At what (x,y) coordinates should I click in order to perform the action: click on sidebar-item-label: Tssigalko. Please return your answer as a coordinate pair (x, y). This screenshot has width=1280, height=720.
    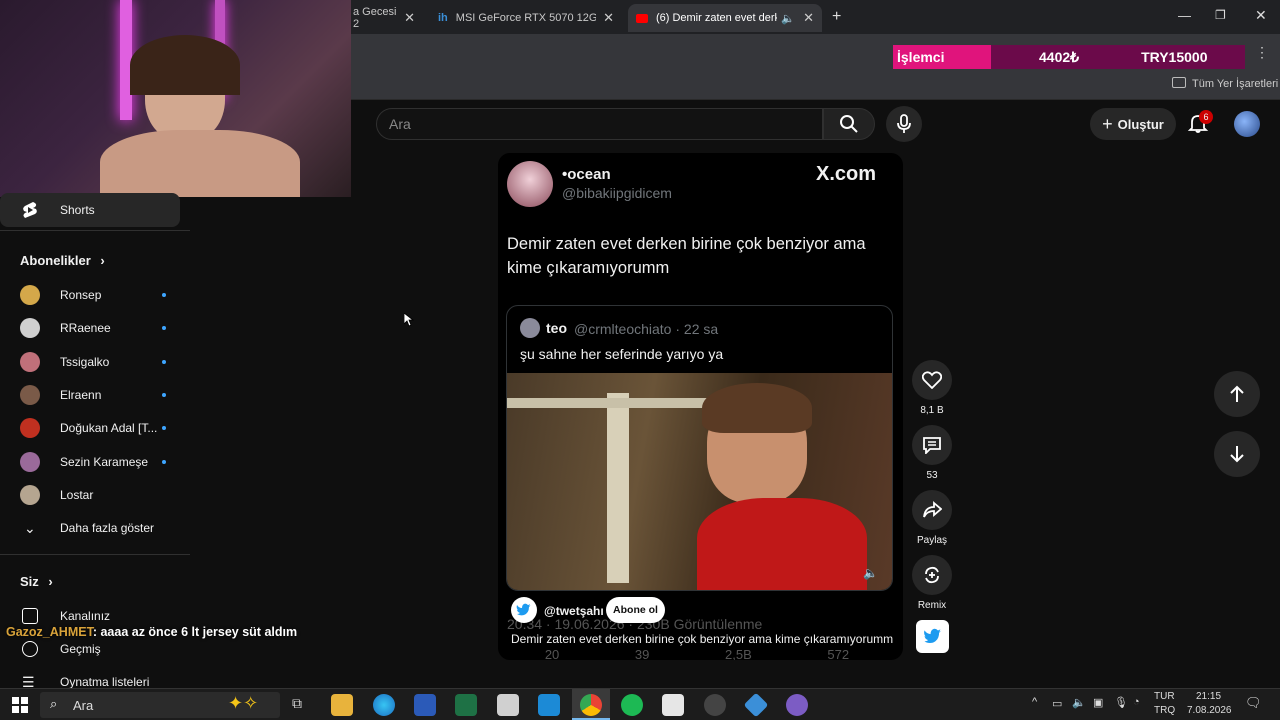
    Looking at the image, I should click on (85, 361).